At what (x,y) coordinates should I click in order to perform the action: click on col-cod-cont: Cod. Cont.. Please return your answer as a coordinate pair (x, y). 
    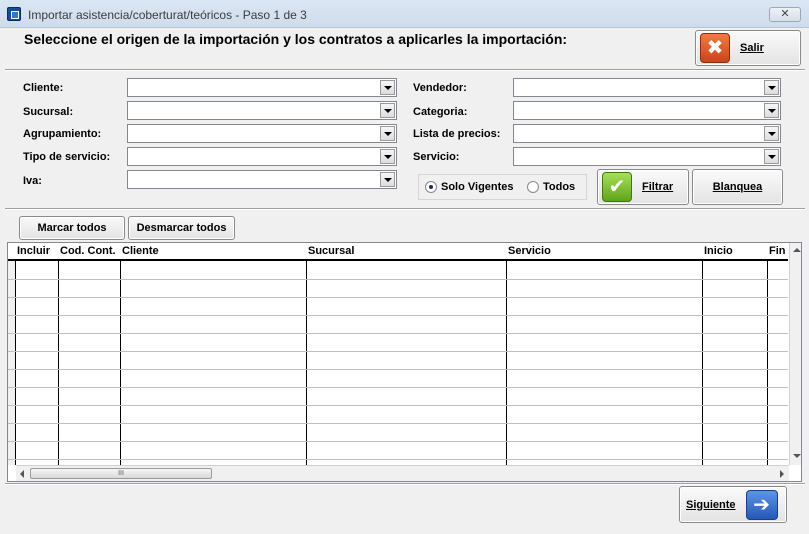
    Looking at the image, I should click on (88, 251).